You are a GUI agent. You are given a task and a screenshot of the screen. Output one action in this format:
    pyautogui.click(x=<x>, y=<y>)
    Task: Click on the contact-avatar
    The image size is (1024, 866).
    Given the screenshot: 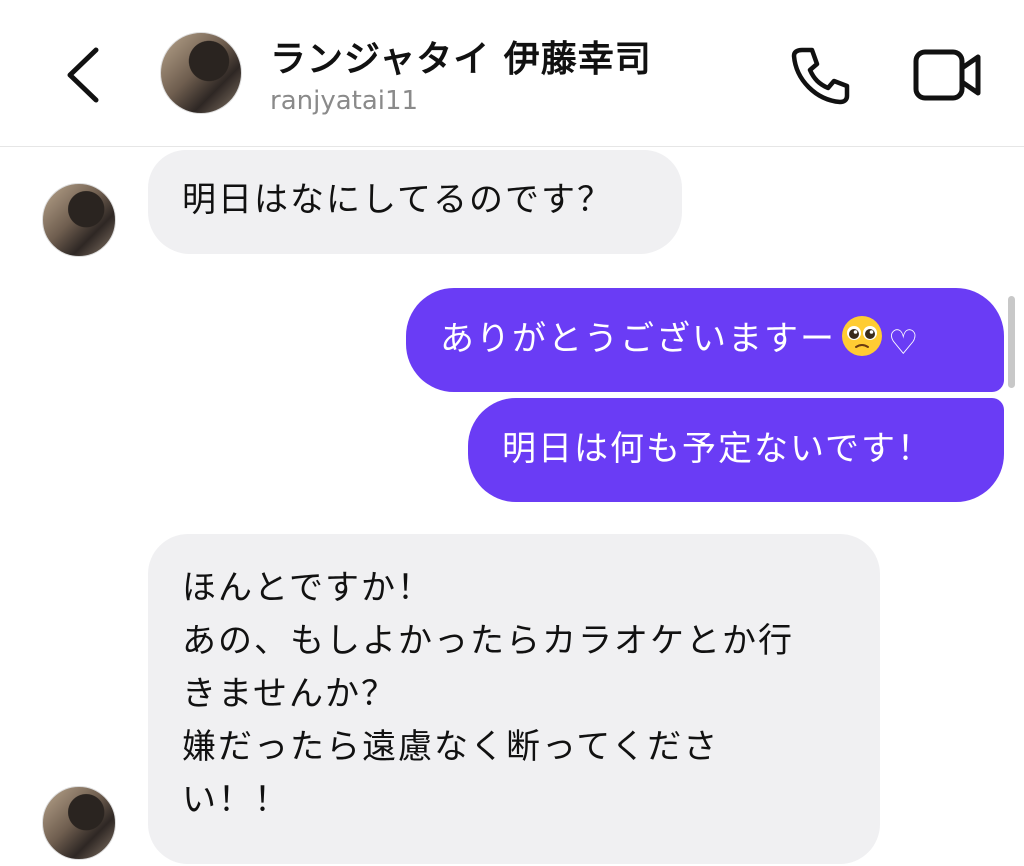 What is the action you would take?
    pyautogui.click(x=201, y=73)
    